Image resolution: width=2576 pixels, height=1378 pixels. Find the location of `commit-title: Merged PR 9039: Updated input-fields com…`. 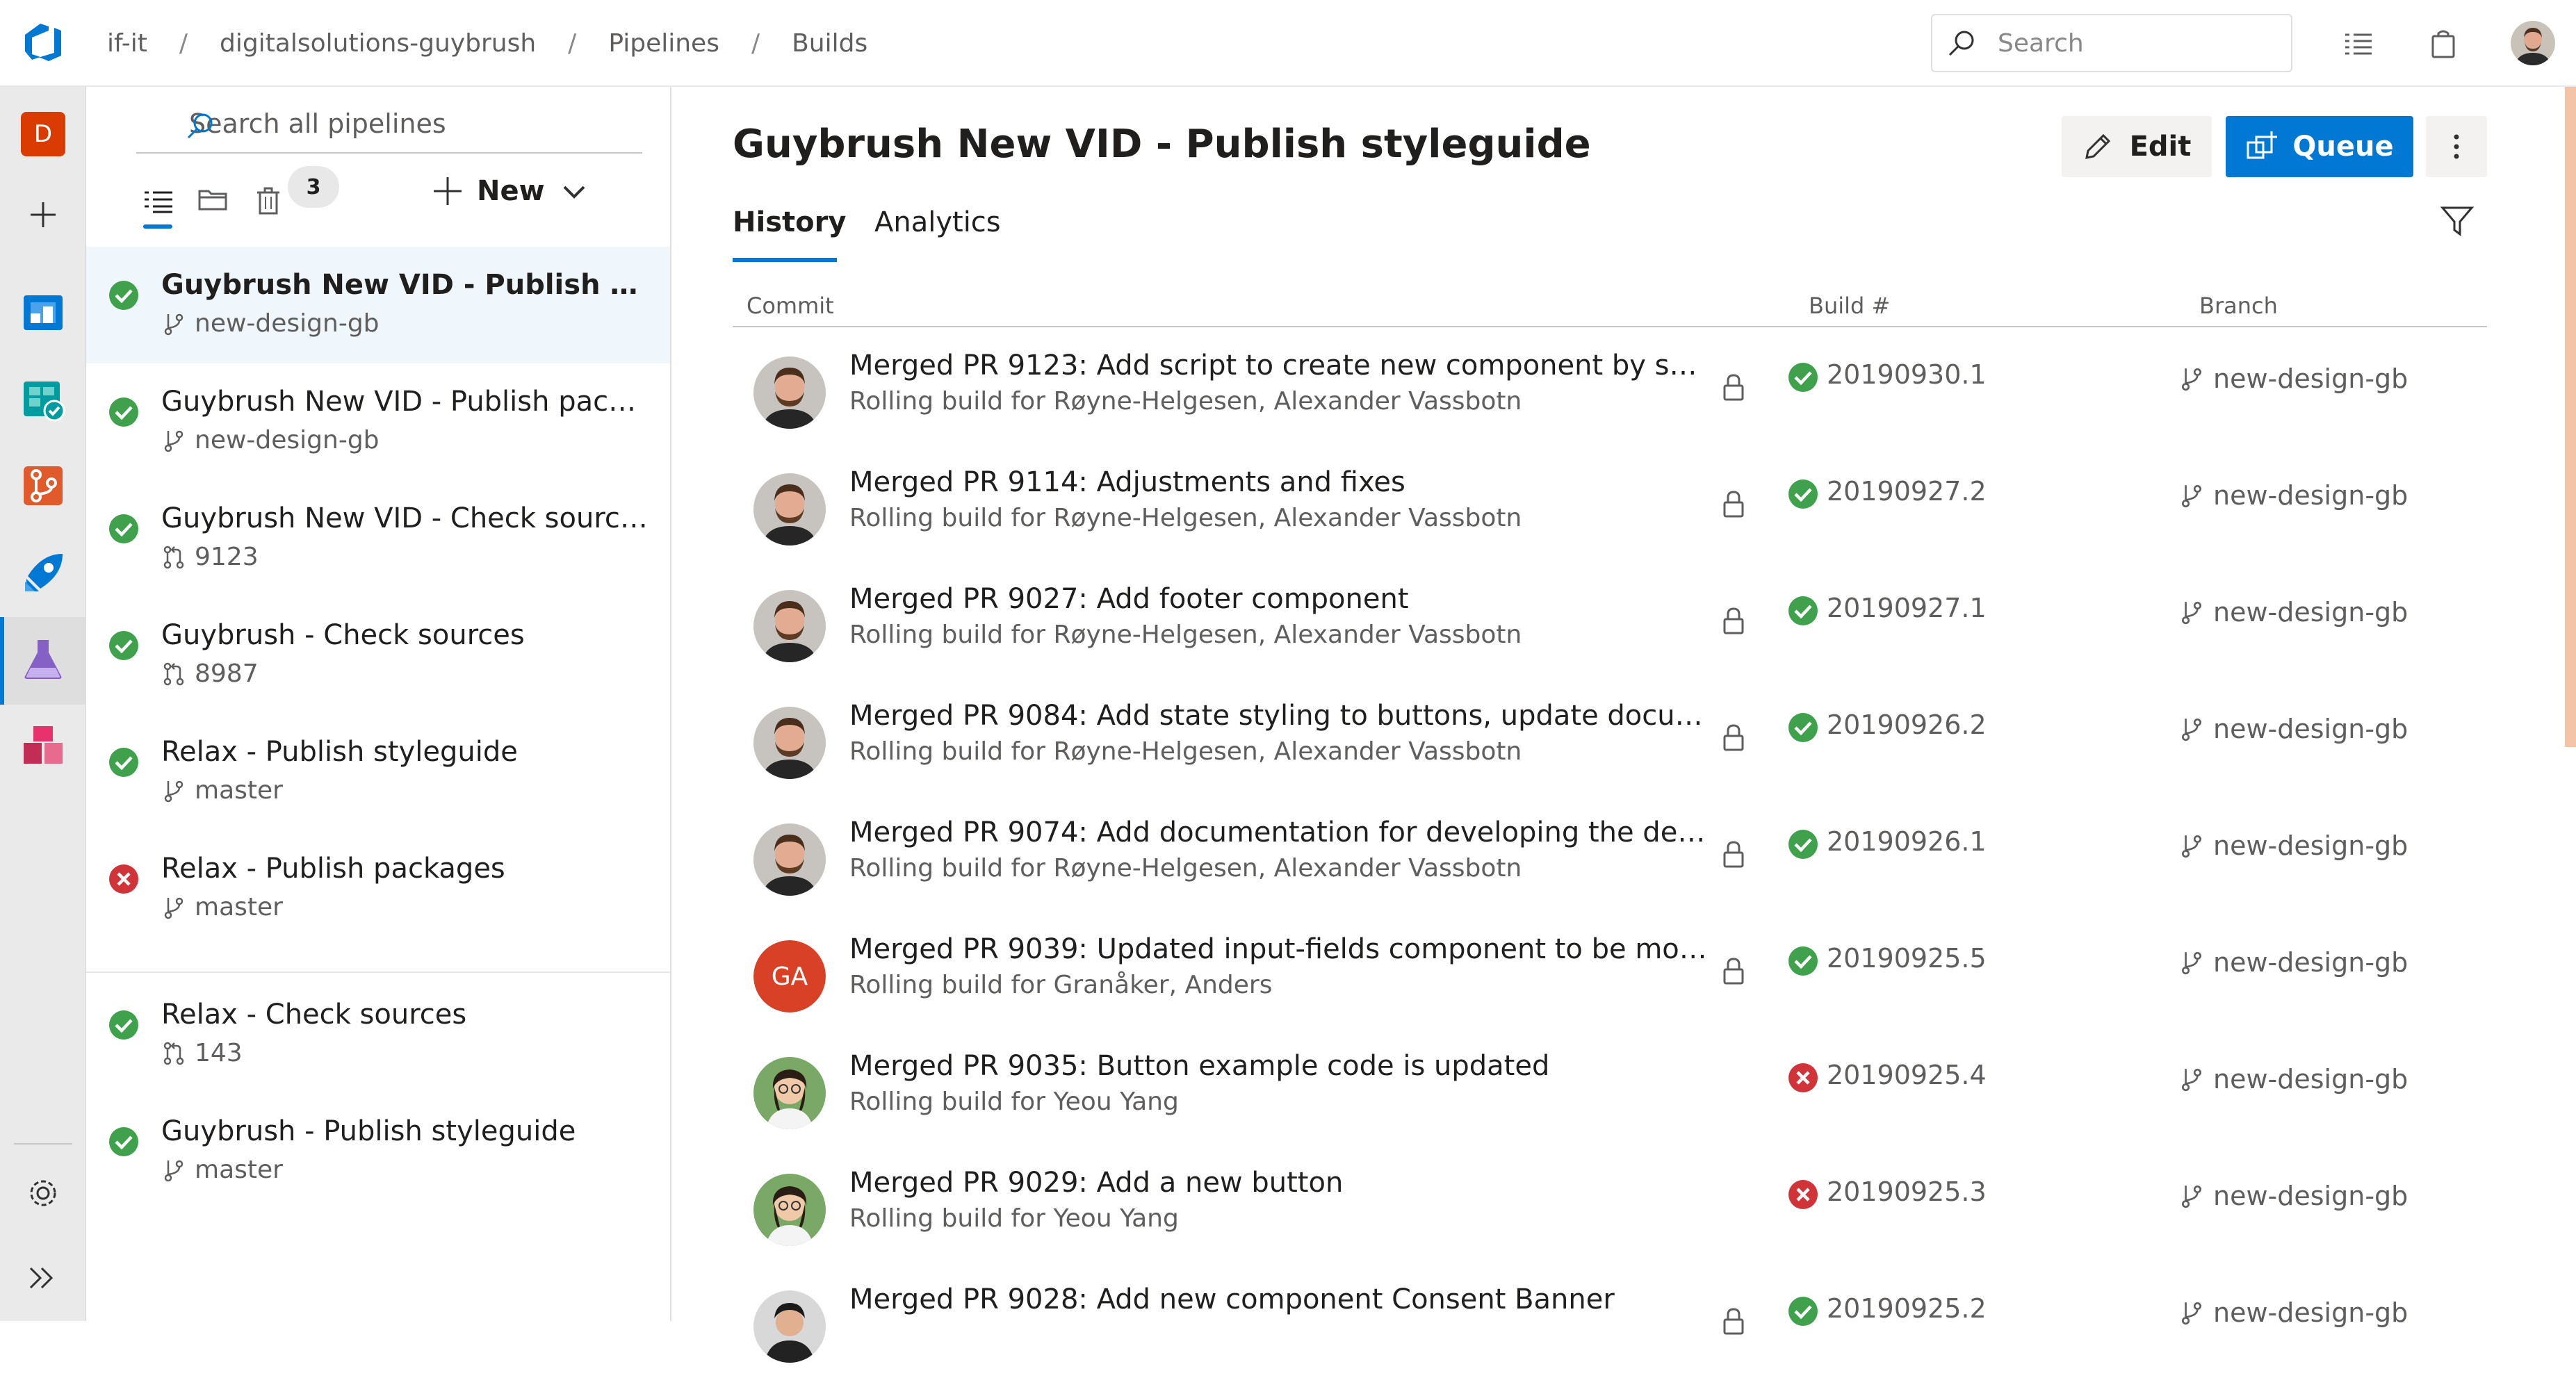

commit-title: Merged PR 9039: Updated input-fields com… is located at coordinates (1280, 949).